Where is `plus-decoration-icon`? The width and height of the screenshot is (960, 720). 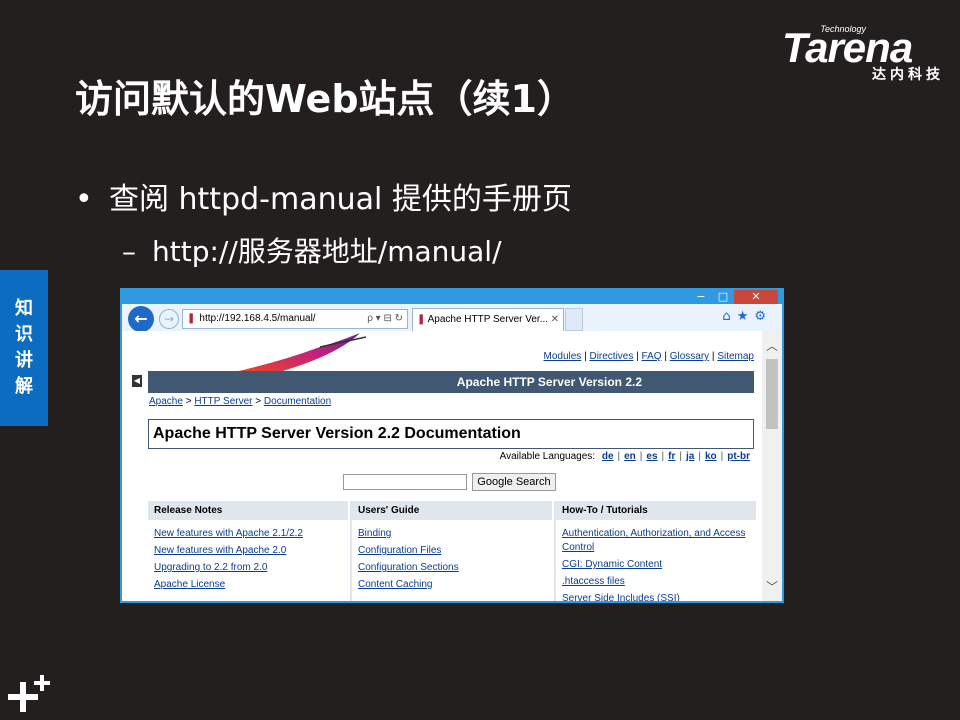
plus-decoration-icon is located at coordinates (30, 694).